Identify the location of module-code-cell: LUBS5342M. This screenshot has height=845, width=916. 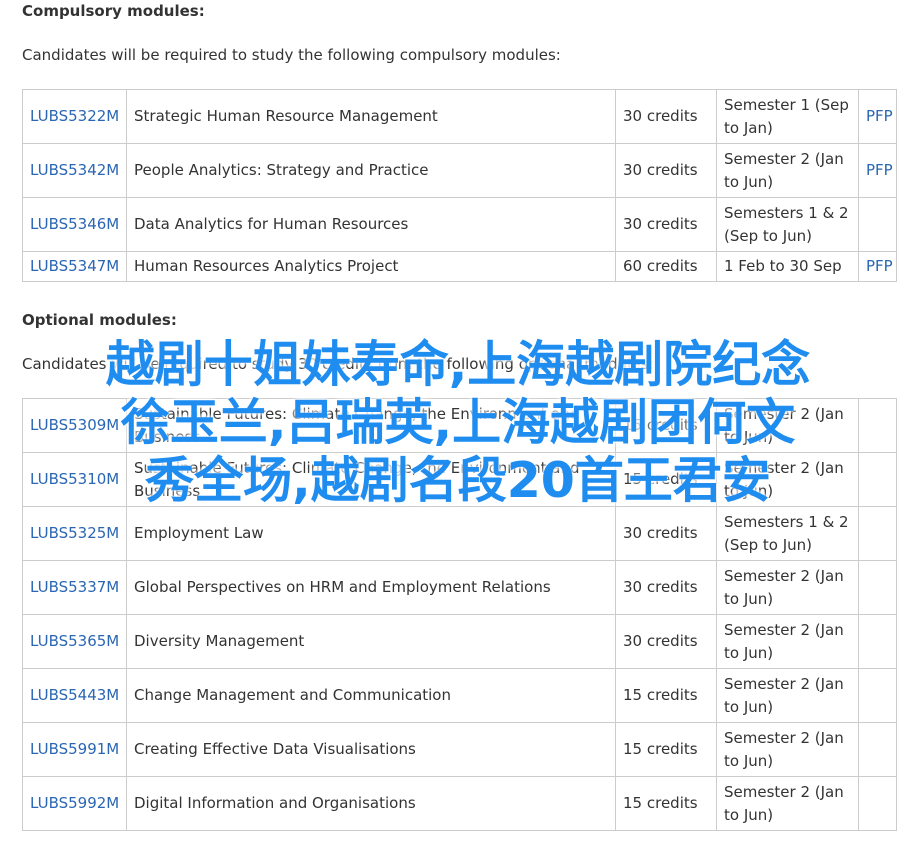
(74, 170).